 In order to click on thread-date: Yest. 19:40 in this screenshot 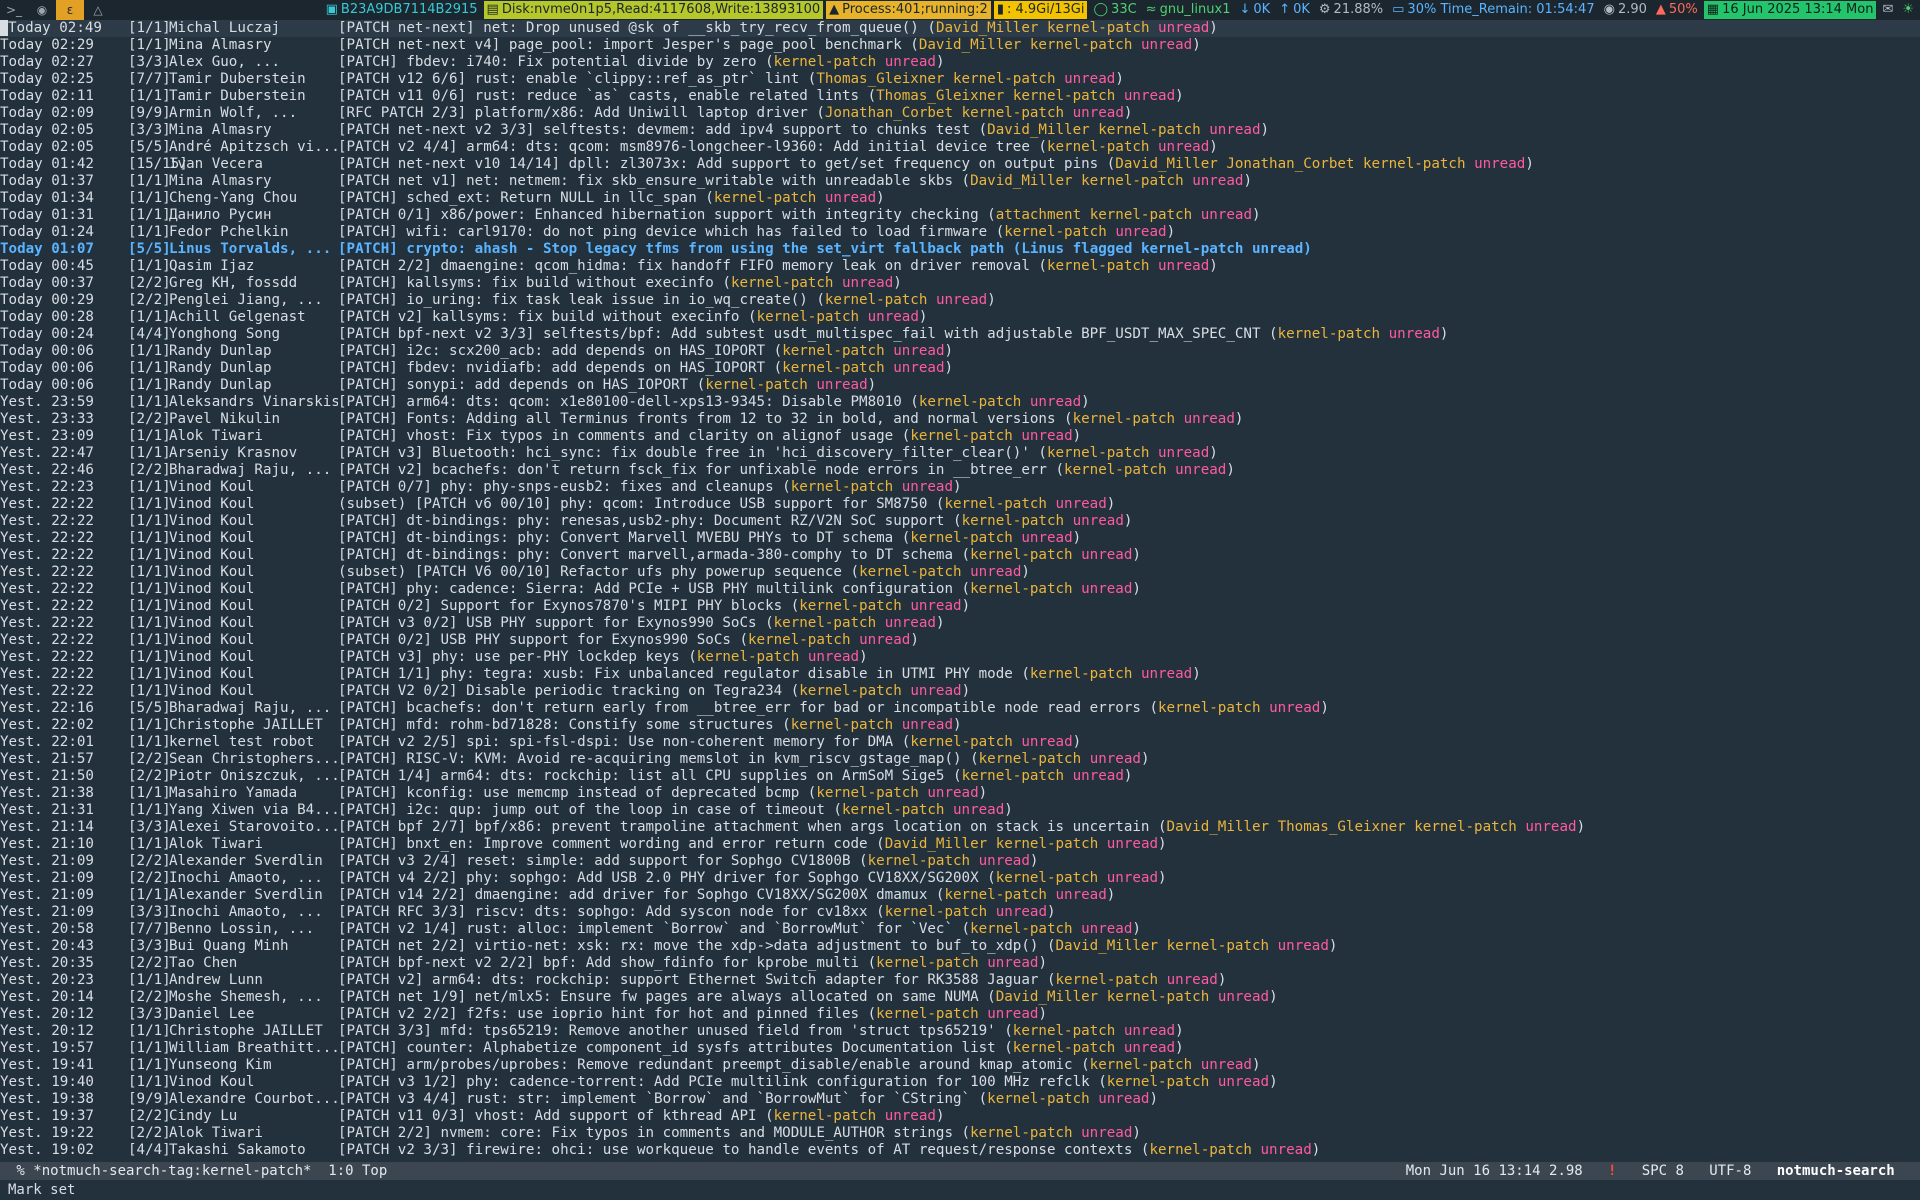, I will do `click(47, 1082)`.